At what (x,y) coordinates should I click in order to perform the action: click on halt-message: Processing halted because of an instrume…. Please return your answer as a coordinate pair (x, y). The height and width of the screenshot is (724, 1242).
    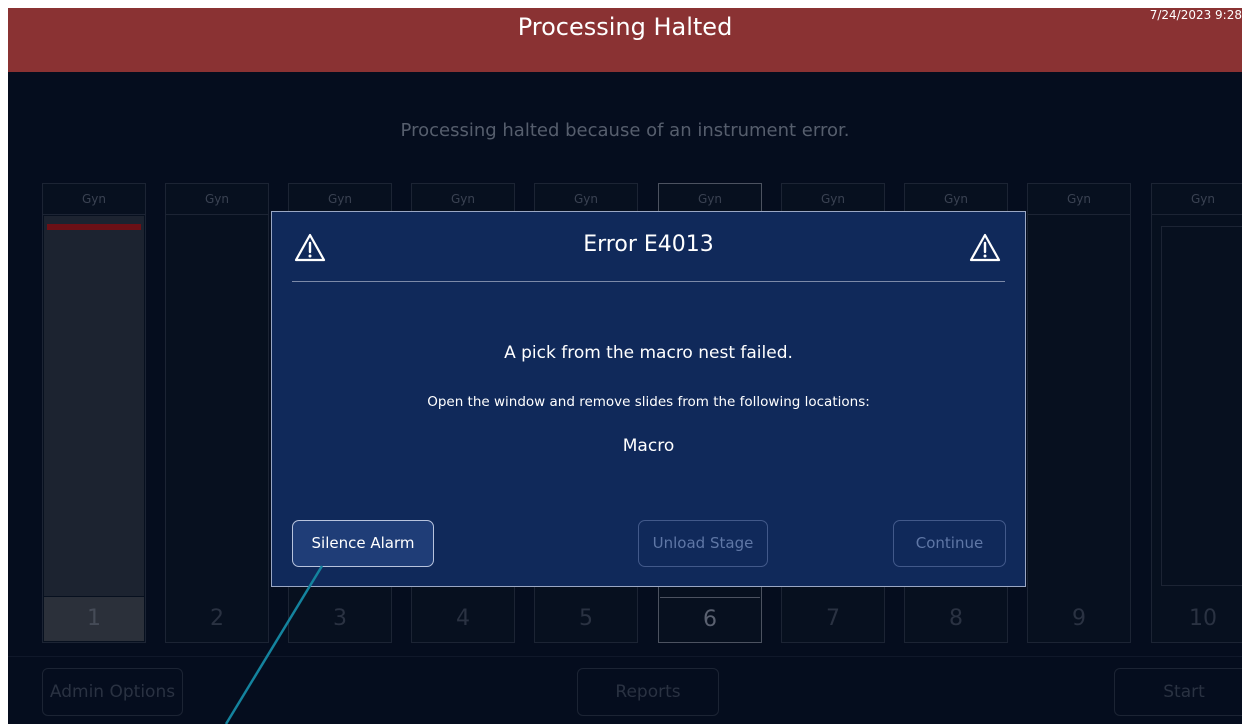
    Looking at the image, I should click on (625, 130).